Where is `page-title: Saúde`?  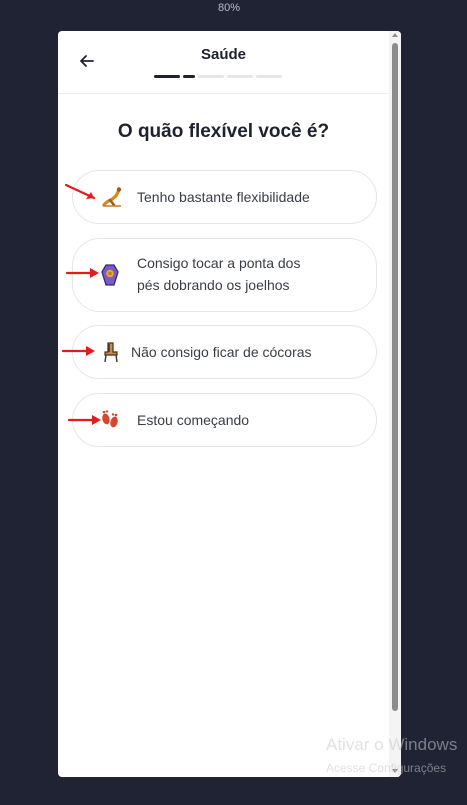 page-title: Saúde is located at coordinates (223, 54).